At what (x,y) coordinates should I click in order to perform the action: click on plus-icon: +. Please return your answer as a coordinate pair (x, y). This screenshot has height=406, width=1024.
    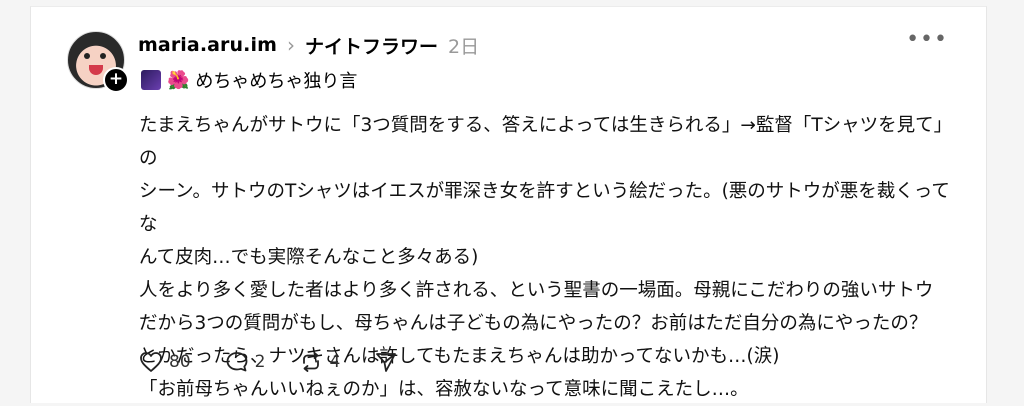
    Looking at the image, I should click on (116, 80).